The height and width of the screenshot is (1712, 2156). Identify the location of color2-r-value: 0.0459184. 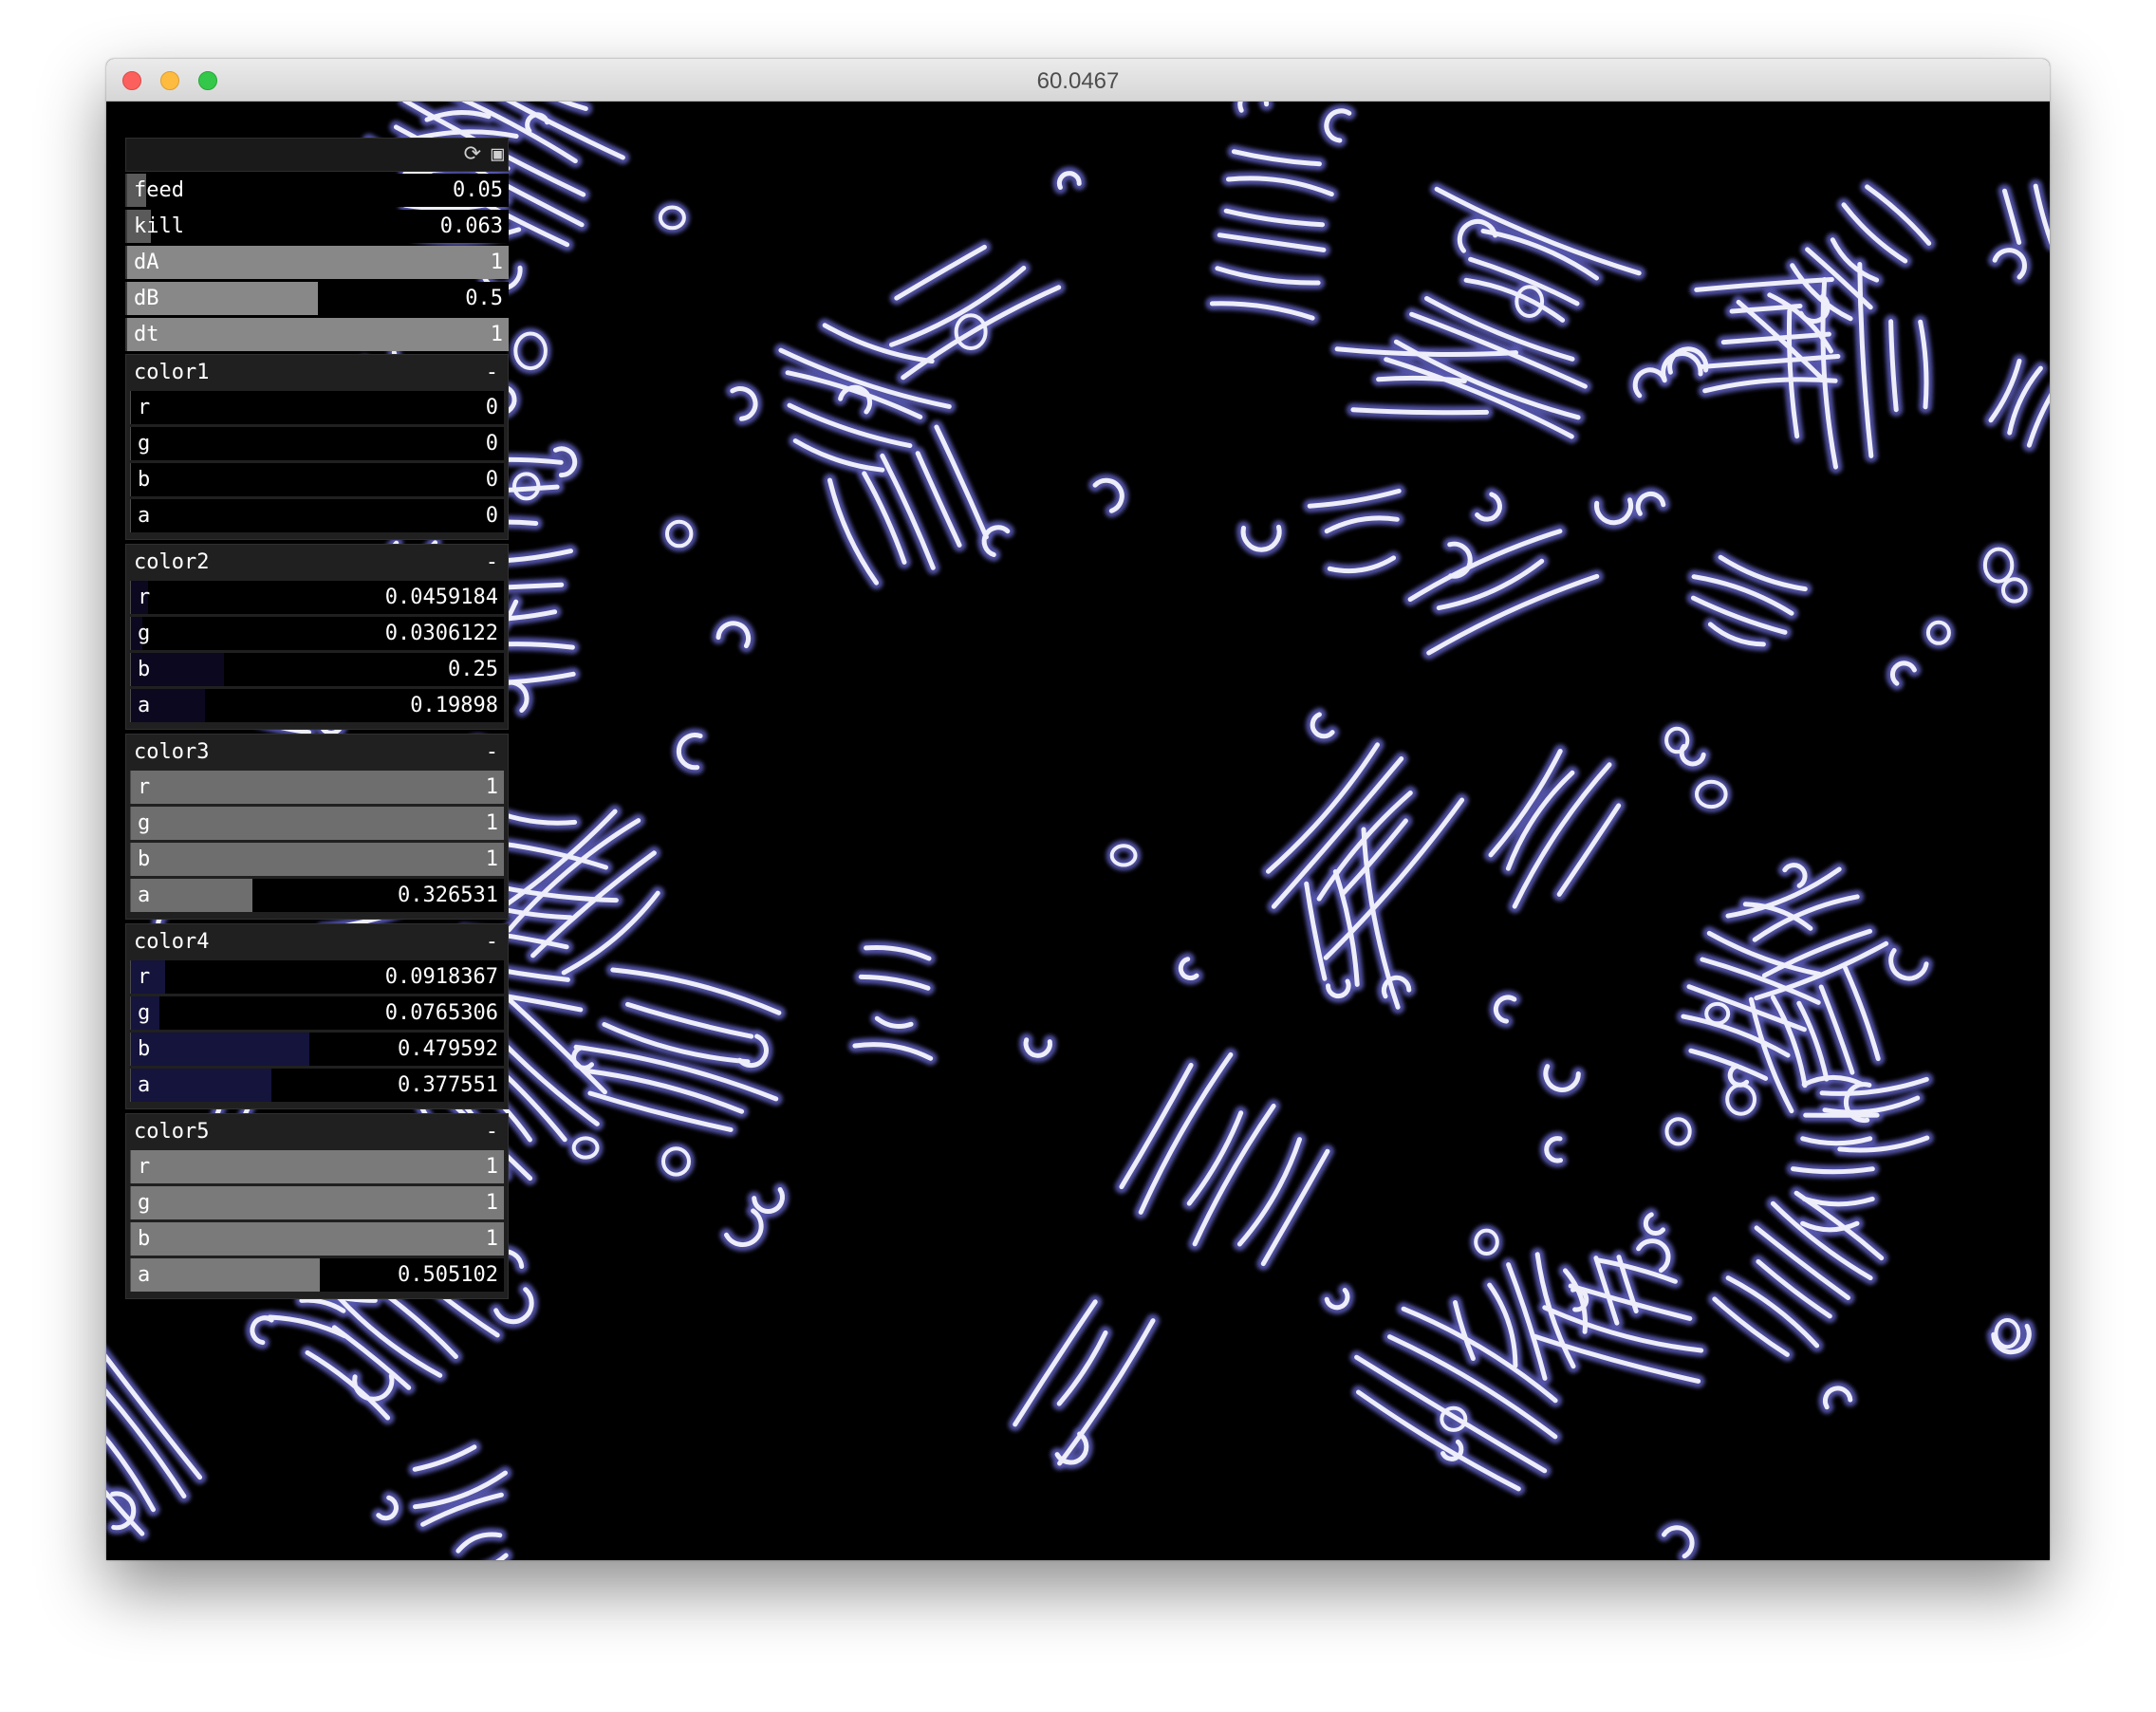
(441, 597).